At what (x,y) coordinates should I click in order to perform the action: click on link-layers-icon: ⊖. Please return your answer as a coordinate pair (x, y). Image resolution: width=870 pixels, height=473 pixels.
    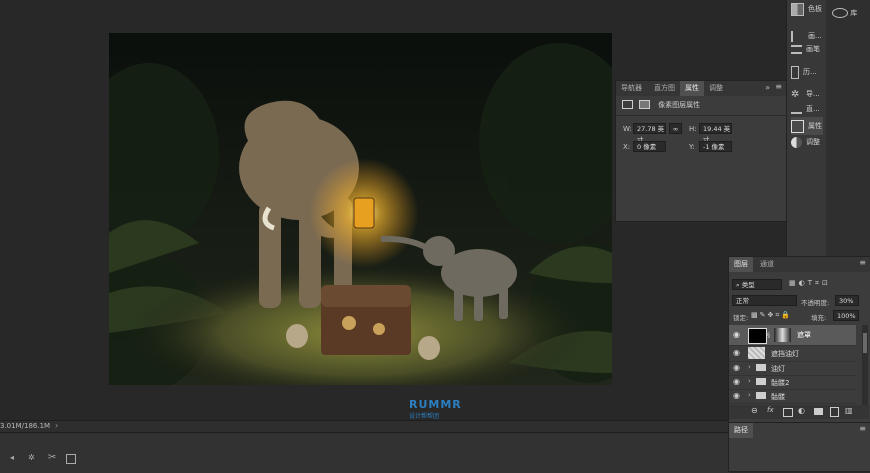
    Looking at the image, I should click on (754, 410).